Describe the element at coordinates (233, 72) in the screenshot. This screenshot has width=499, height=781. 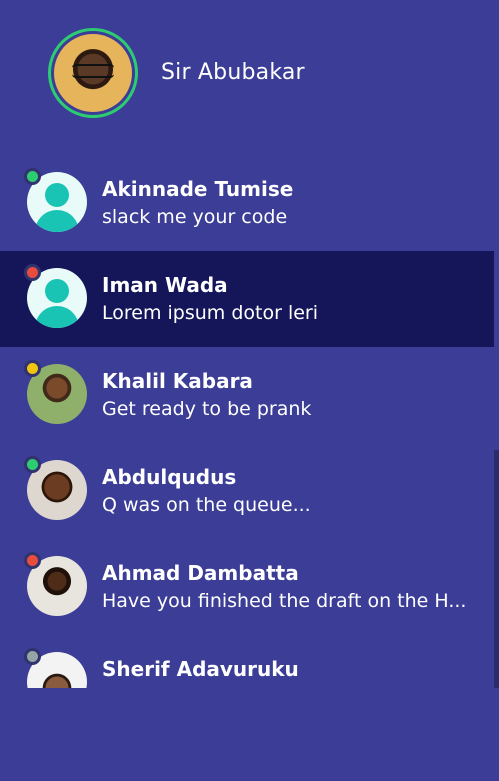
I see `profile-name: Sir Abubakar` at that location.